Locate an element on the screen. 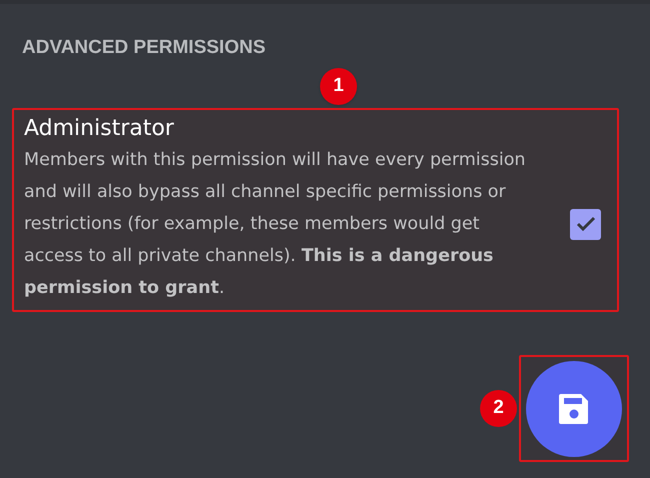 The height and width of the screenshot is (478, 650). callout-badge: 2 is located at coordinates (498, 408).